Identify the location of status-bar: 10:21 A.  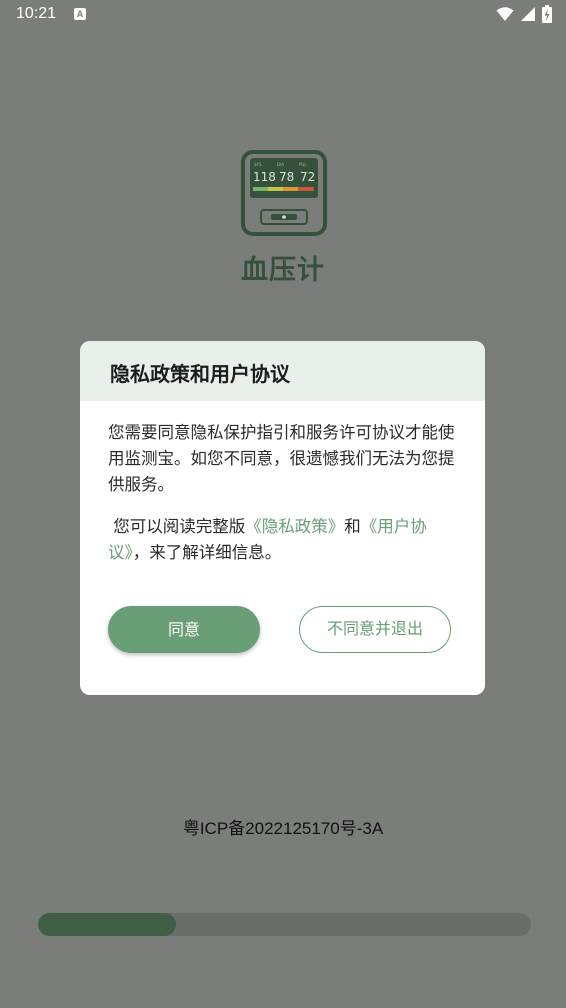
(283, 15).